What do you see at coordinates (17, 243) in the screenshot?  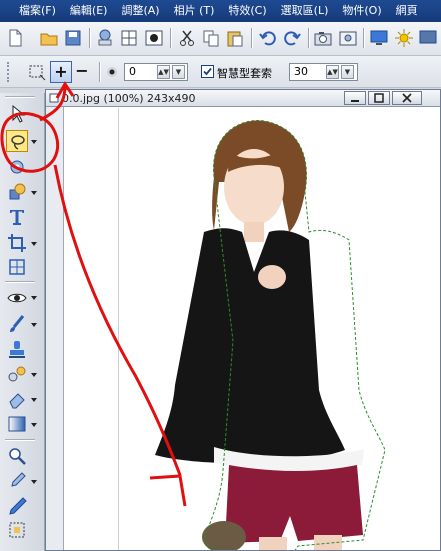 I see `crop-icon` at bounding box center [17, 243].